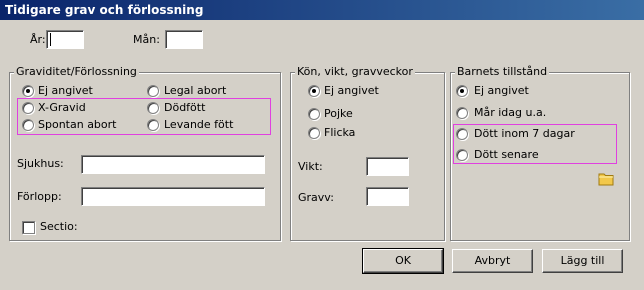 This screenshot has width=644, height=290. Describe the element at coordinates (338, 113) in the screenshot. I see `radio-label: Pojke` at that location.